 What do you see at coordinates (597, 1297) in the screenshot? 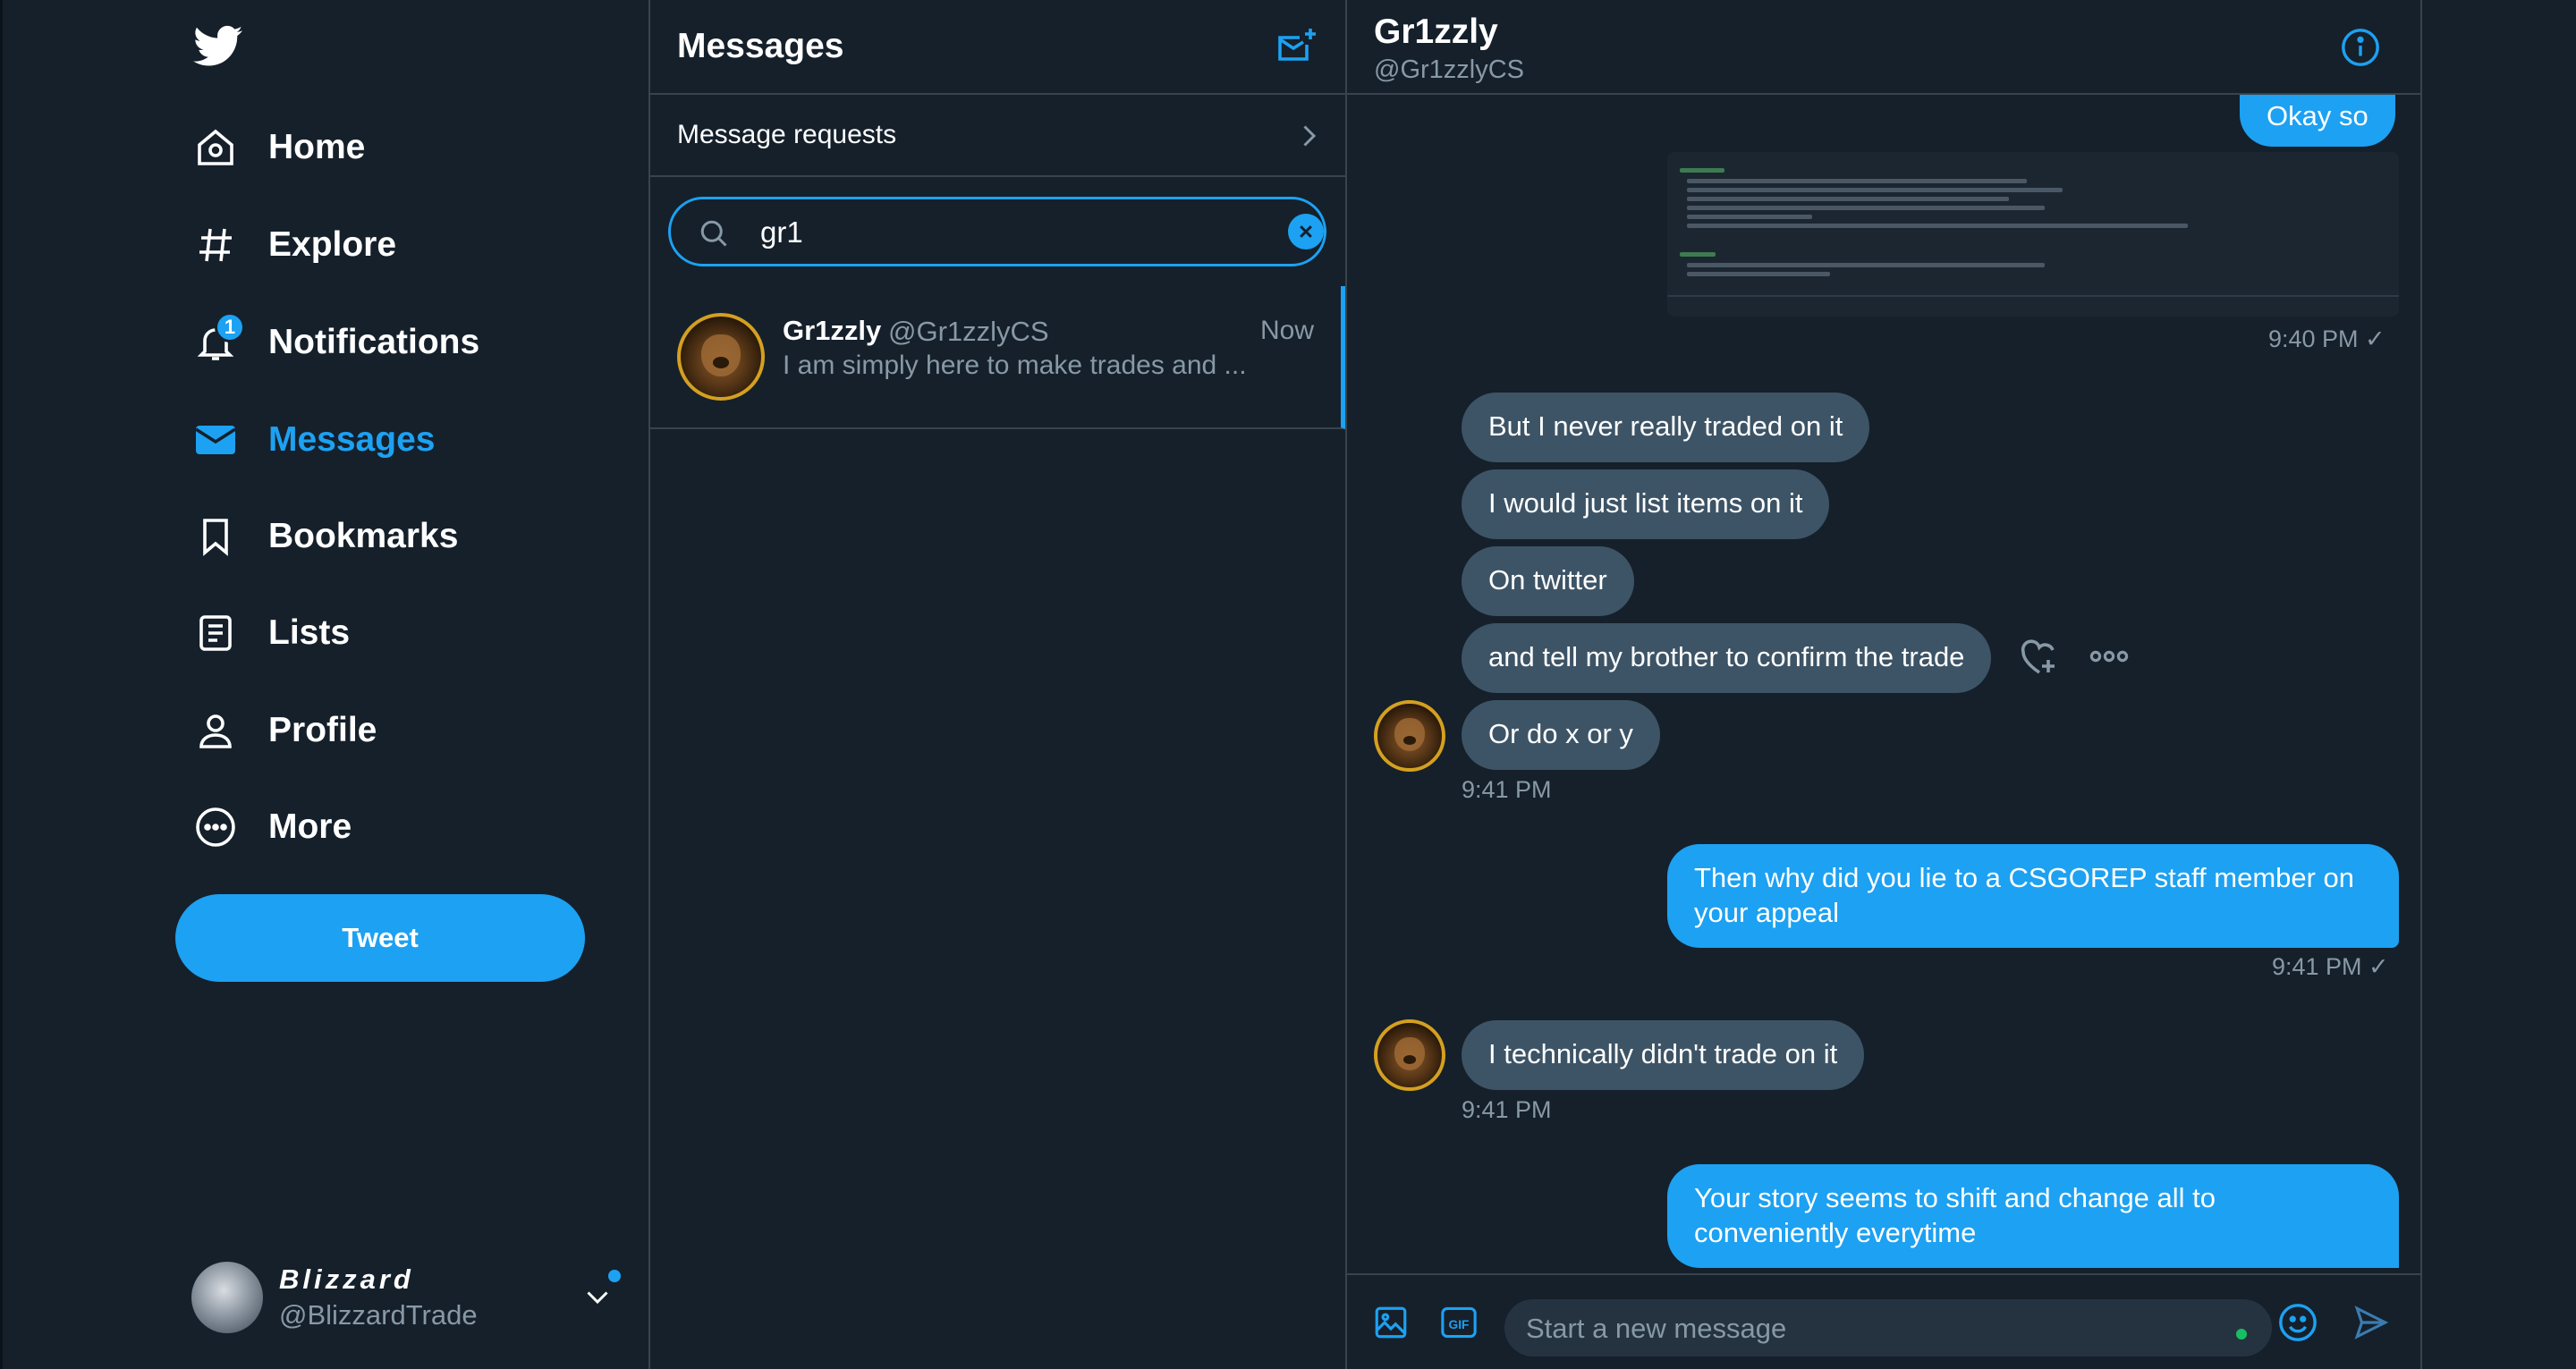
I see `chevron-down-icon` at bounding box center [597, 1297].